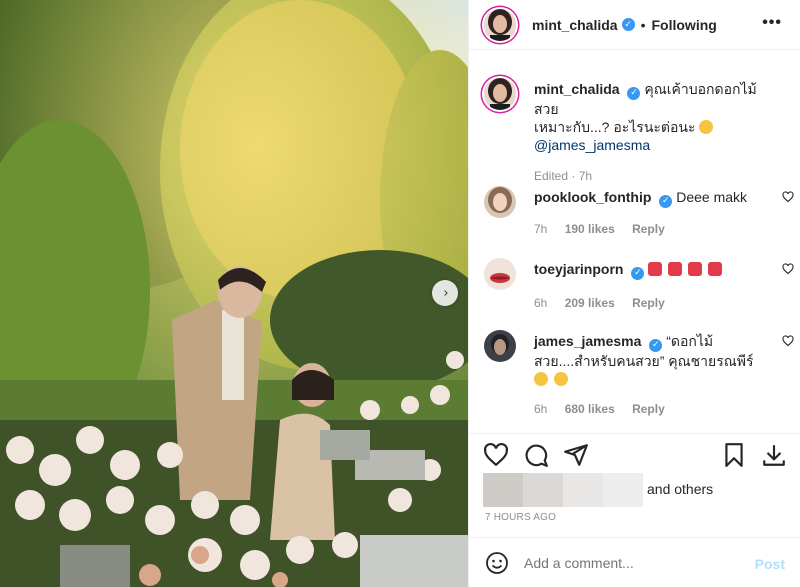 This screenshot has width=800, height=587. Describe the element at coordinates (563, 175) in the screenshot. I see `caption-edited-time: Edited · 7h` at that location.